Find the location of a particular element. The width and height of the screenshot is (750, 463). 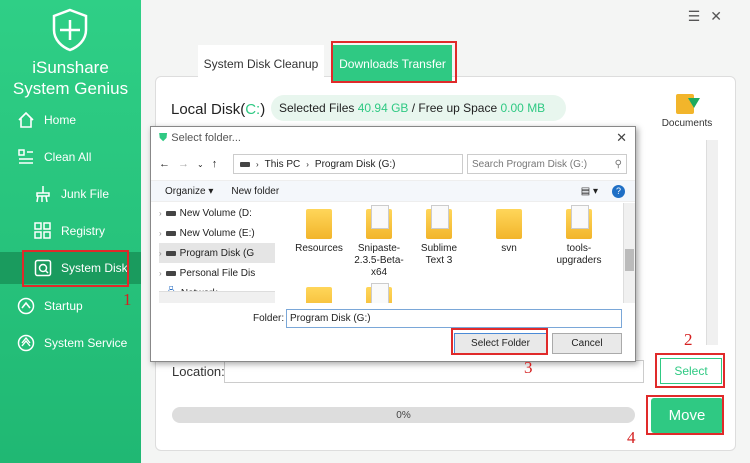

home-icon is located at coordinates (26, 120).